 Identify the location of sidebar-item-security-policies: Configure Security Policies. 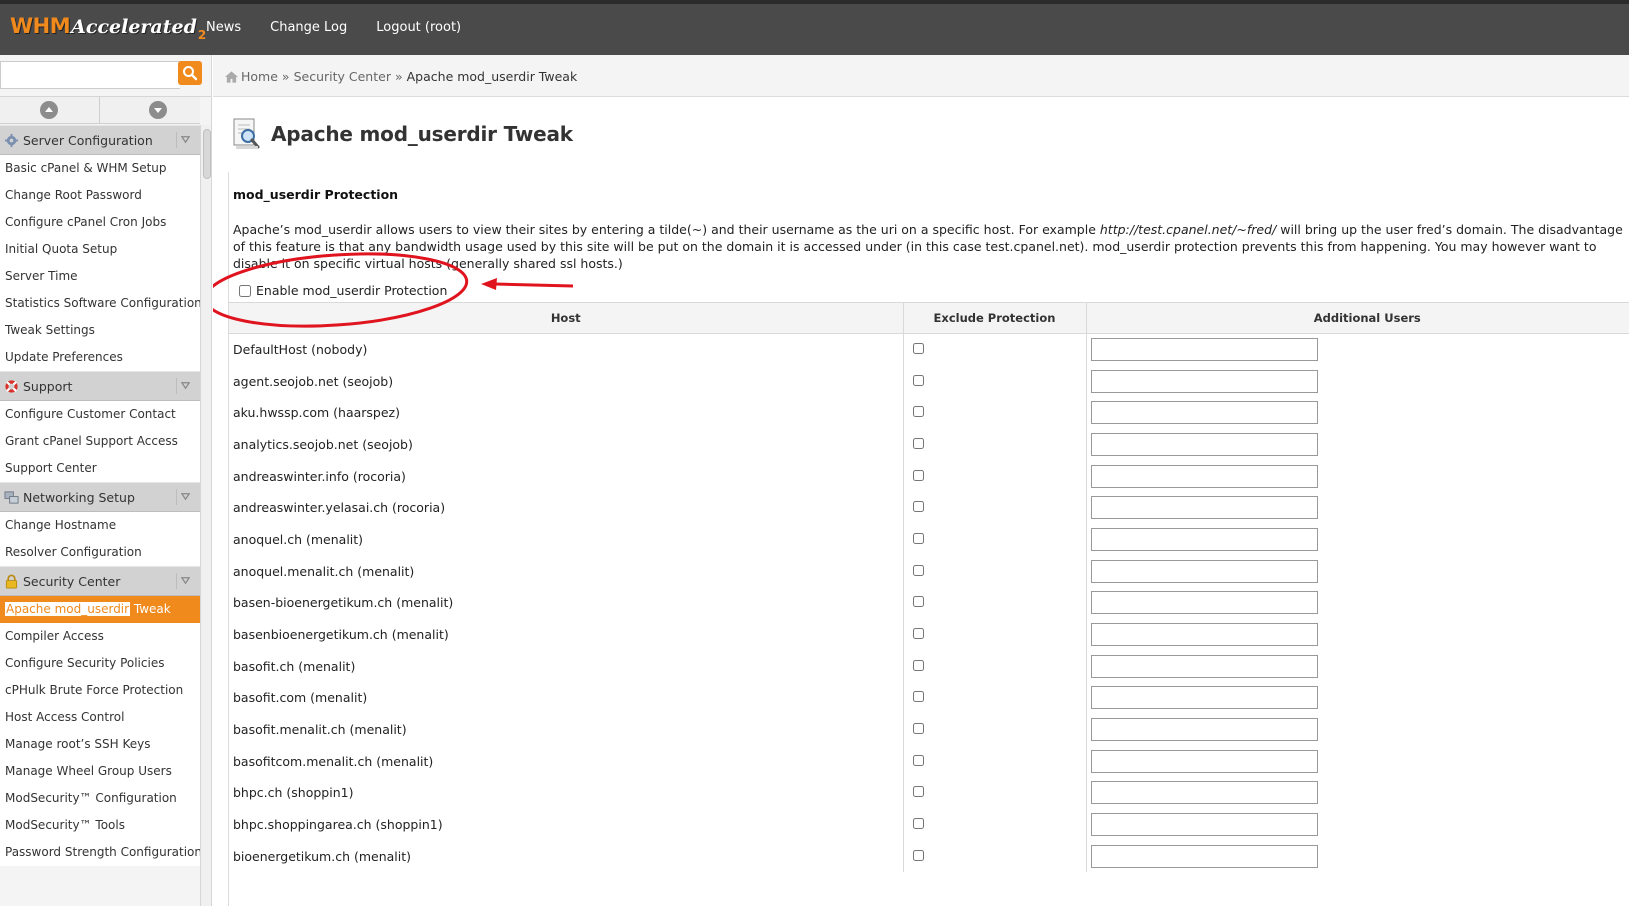
(100, 663).